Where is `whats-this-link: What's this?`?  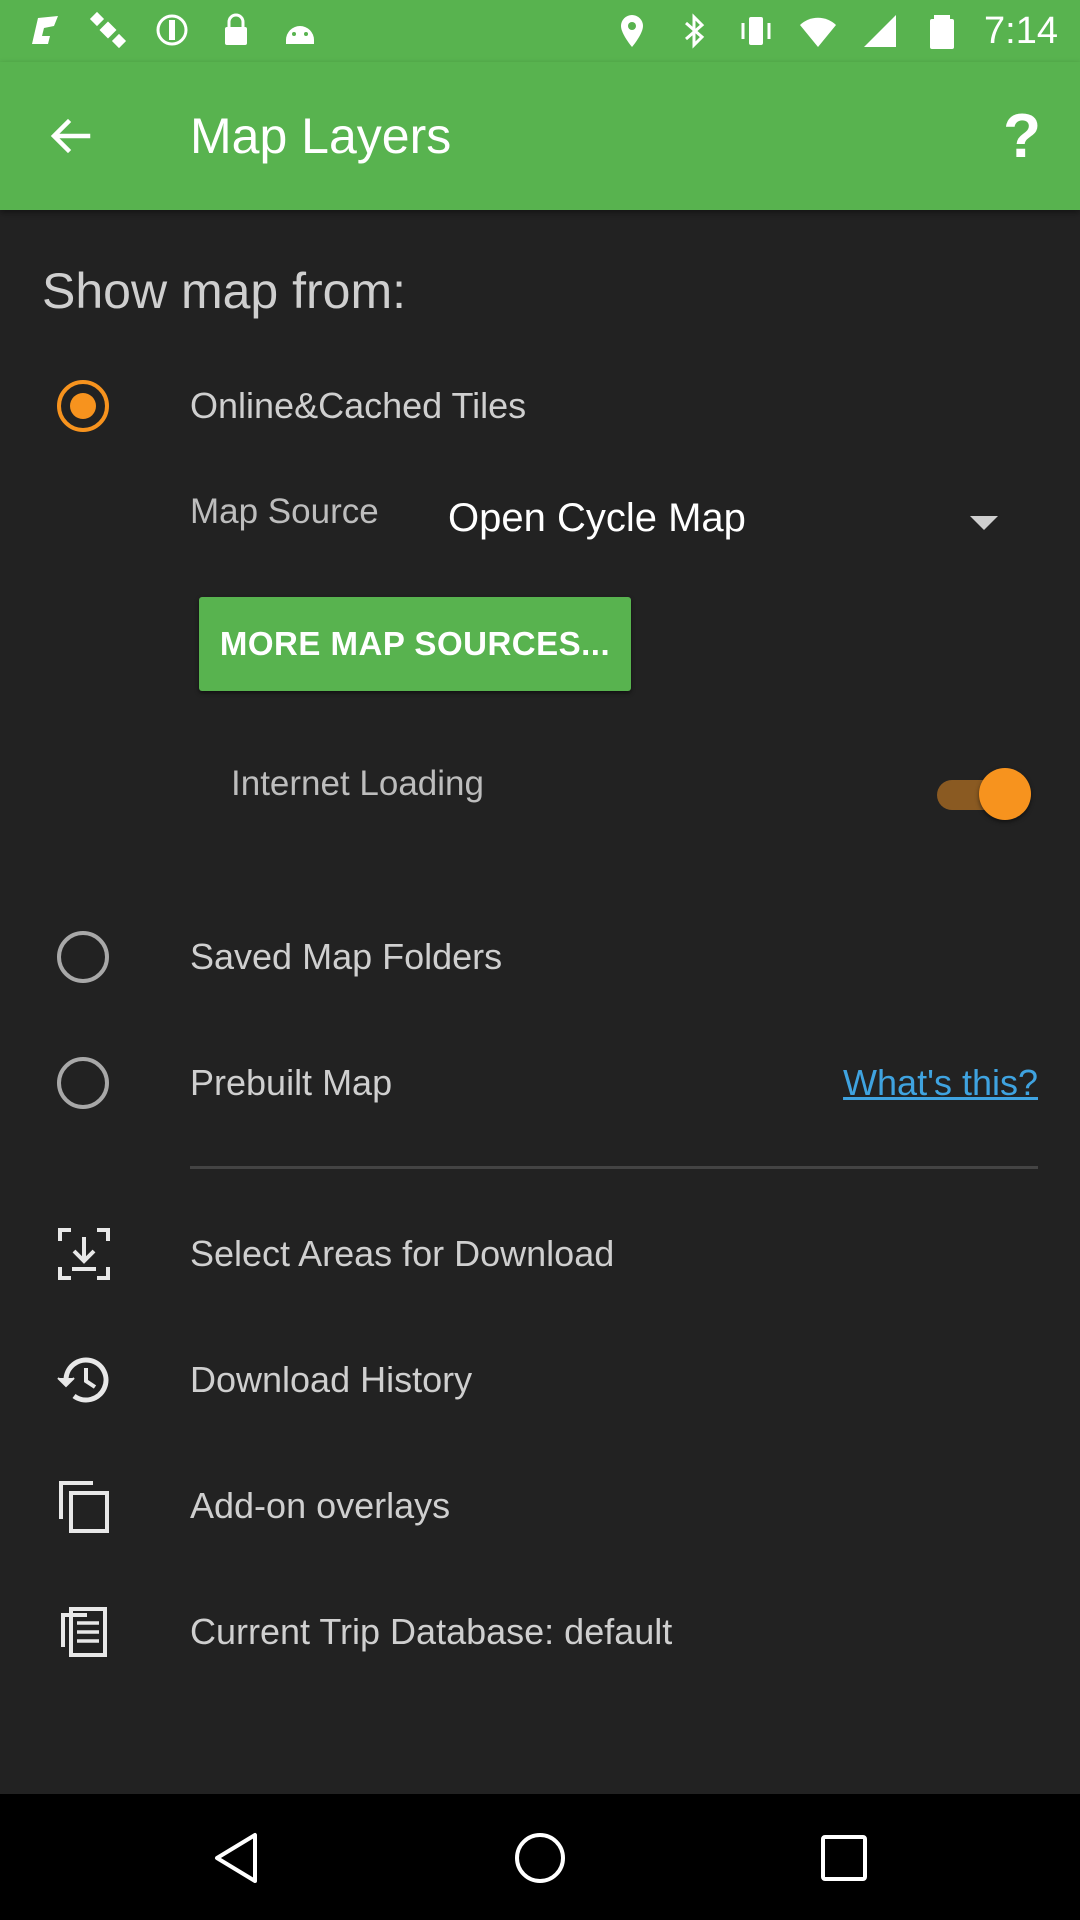
whats-this-link: What's this? is located at coordinates (940, 1083).